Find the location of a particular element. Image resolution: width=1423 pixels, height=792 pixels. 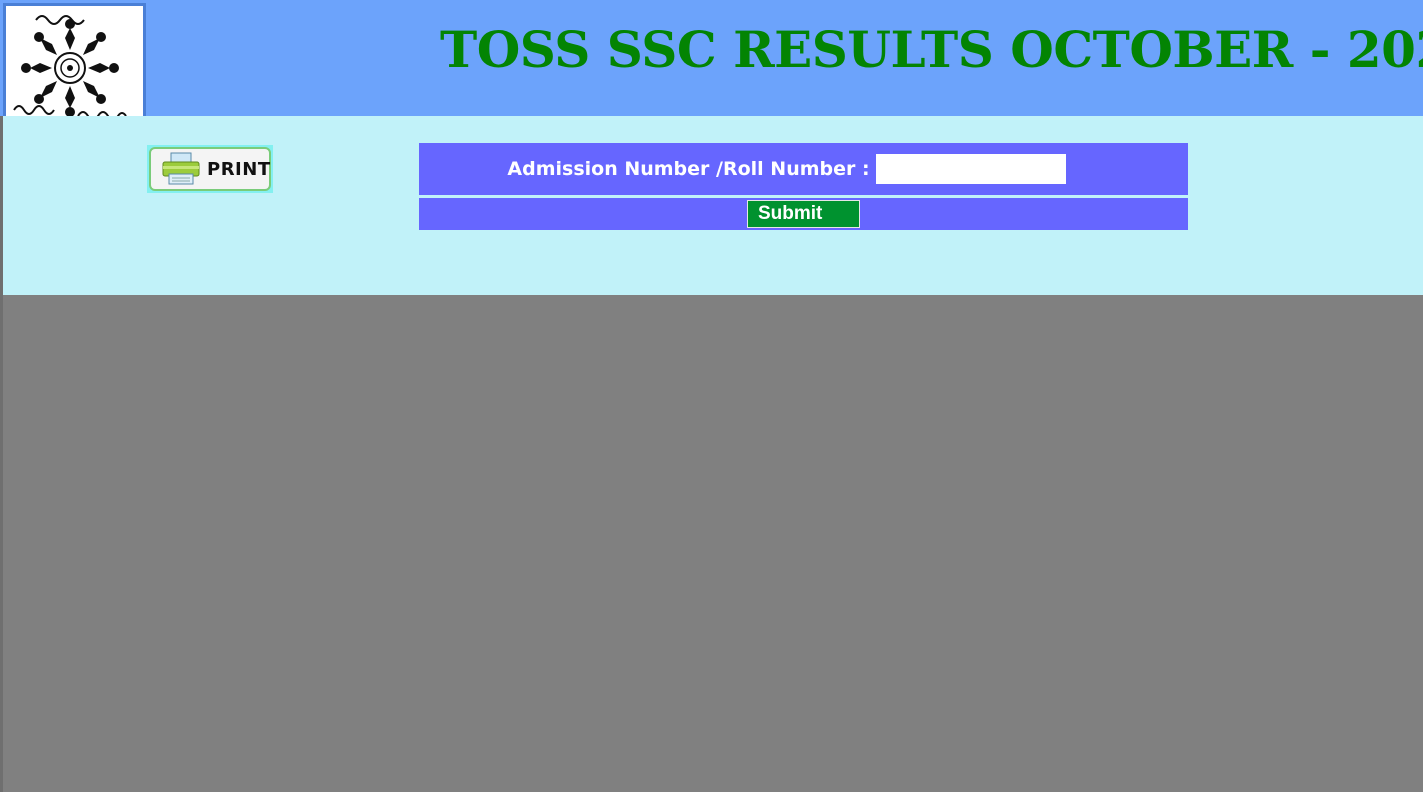

emblem-icon is located at coordinates (70, 68).